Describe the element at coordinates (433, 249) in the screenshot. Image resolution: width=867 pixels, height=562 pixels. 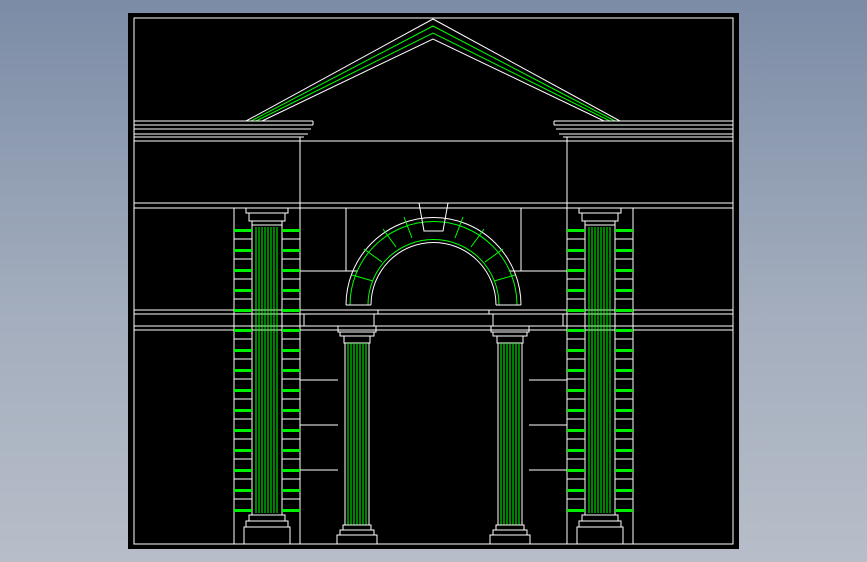
I see `voussoirs` at that location.